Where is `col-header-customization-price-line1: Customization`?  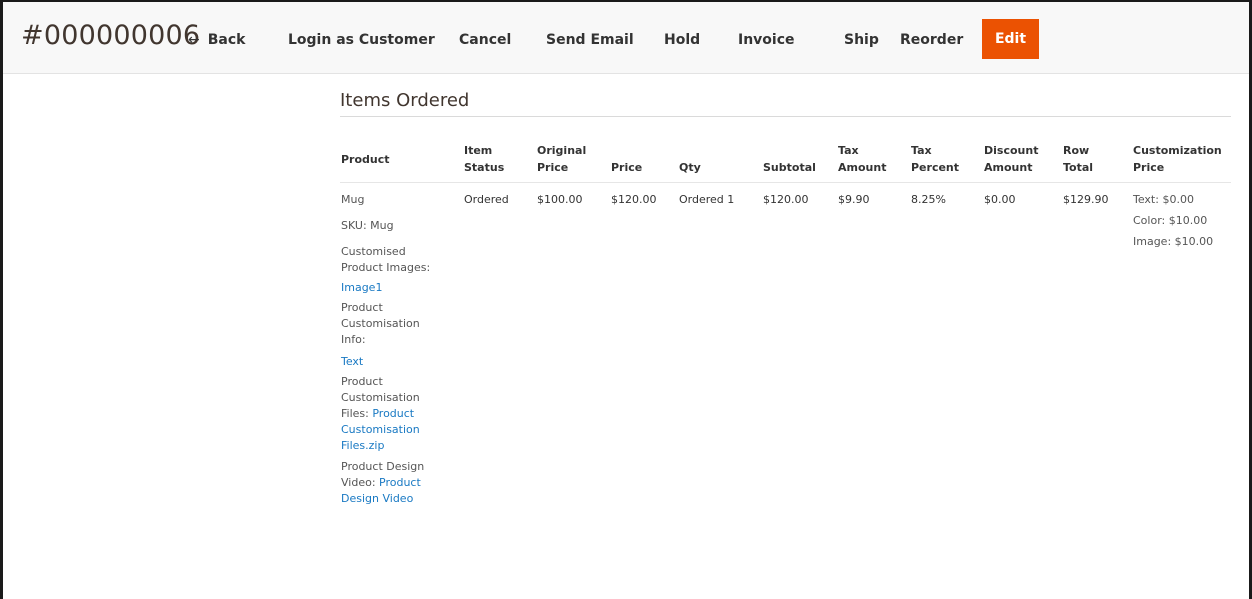
col-header-customization-price-line1: Customization is located at coordinates (1177, 150).